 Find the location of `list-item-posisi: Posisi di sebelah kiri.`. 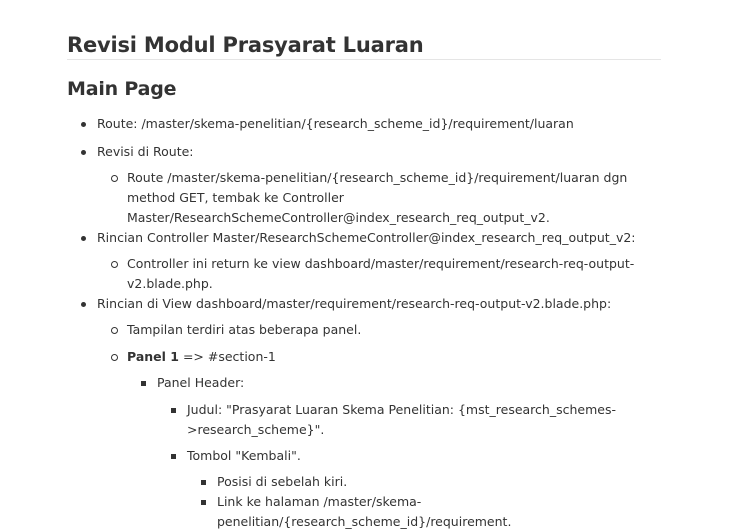

list-item-posisi: Posisi di sebelah kiri. is located at coordinates (424, 482).